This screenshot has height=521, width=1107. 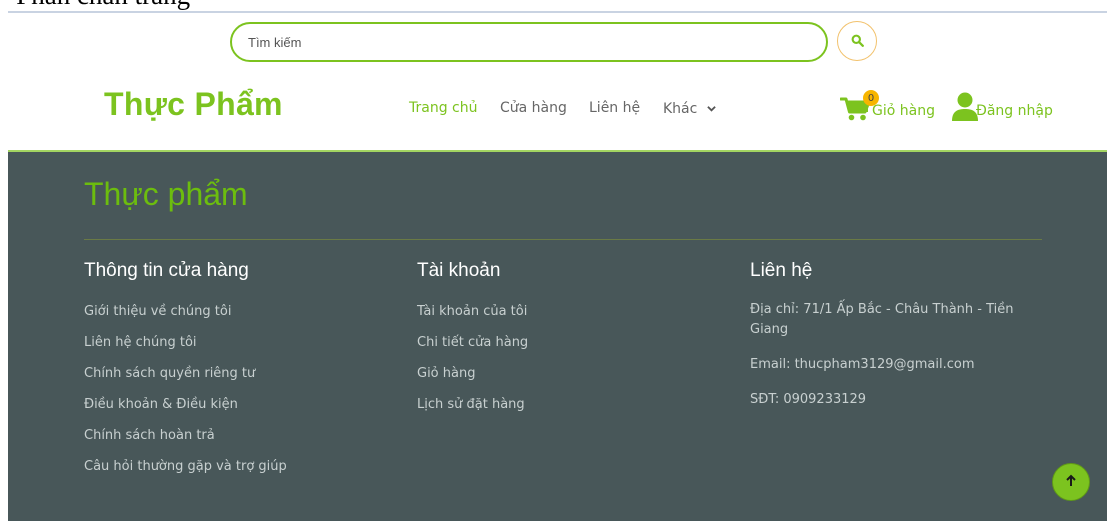 I want to click on footer-column-title: Thông tin cửa hàng, so click(x=166, y=270).